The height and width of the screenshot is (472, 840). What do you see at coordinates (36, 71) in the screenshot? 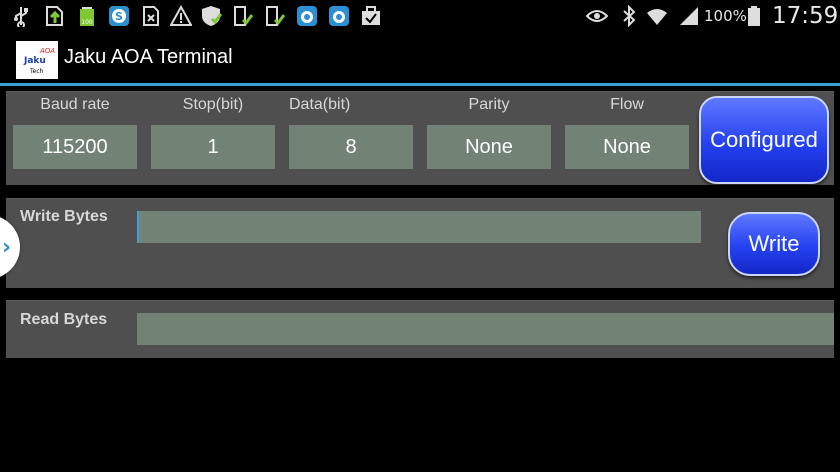
I see `svg-text: Tech` at bounding box center [36, 71].